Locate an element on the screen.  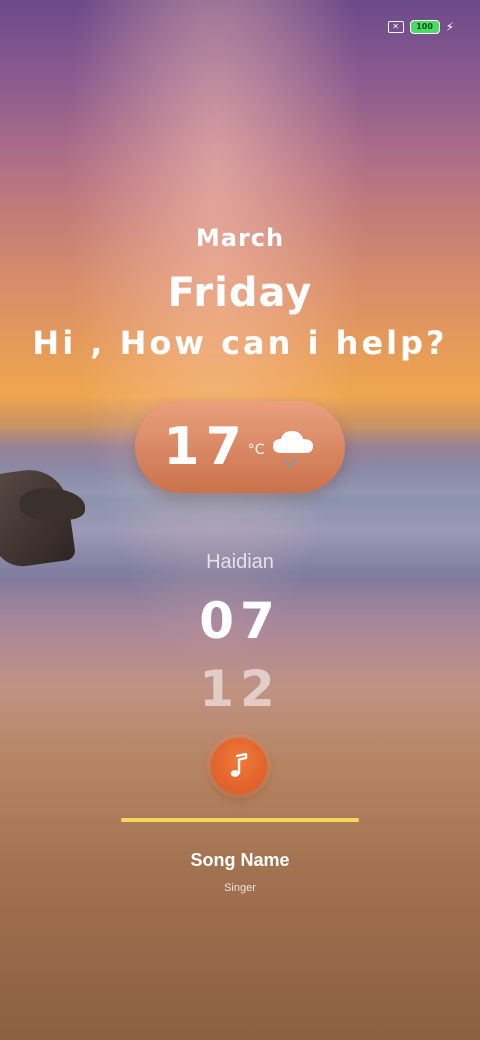
music-progress-fill is located at coordinates (240, 820).